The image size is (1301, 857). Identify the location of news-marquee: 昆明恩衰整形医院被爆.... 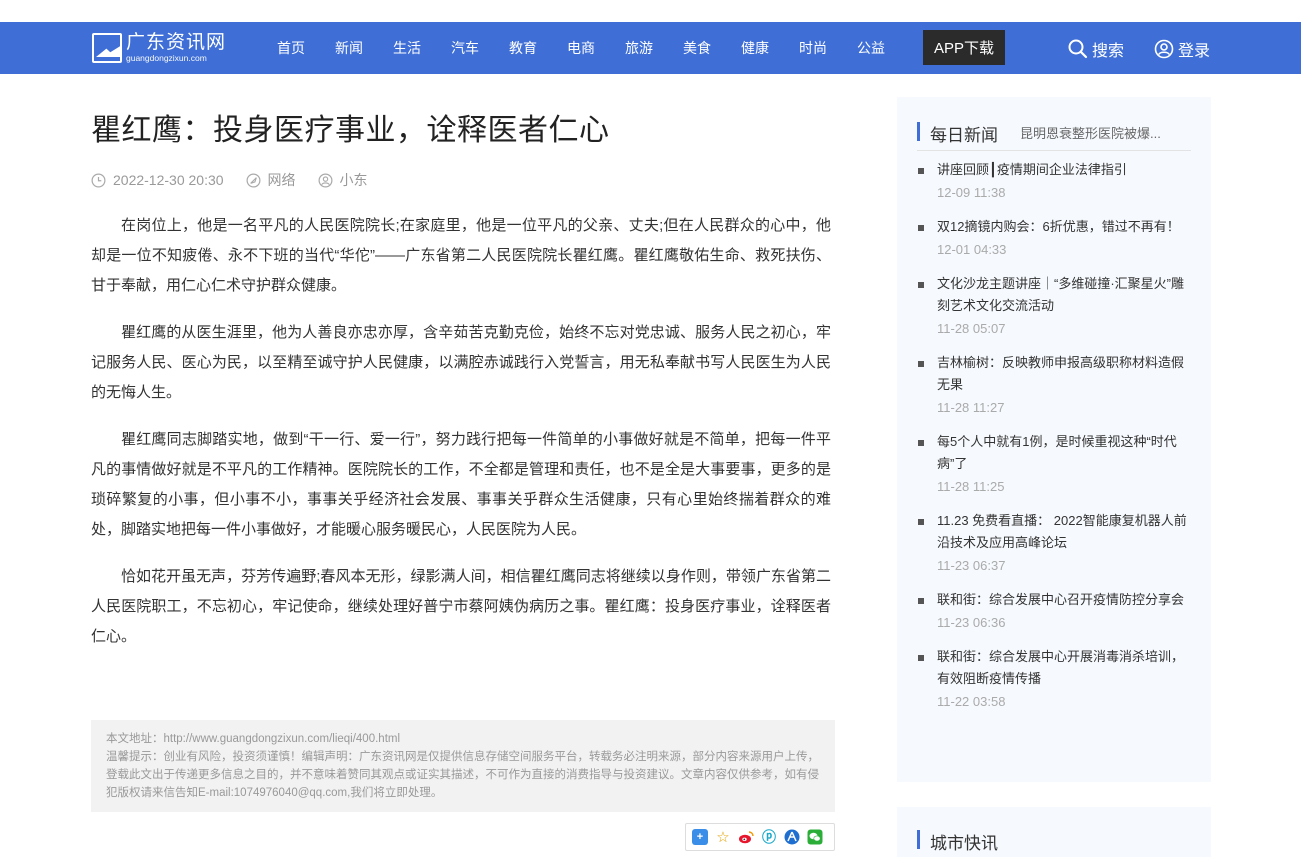
(1100, 132).